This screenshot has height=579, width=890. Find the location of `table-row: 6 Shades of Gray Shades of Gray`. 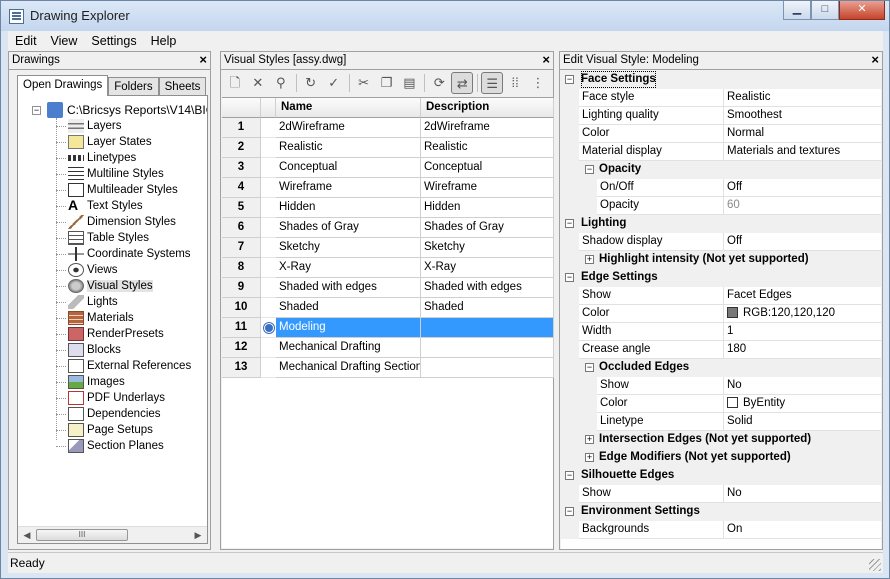

table-row: 6 Shades of Gray Shades of Gray is located at coordinates (388, 228).